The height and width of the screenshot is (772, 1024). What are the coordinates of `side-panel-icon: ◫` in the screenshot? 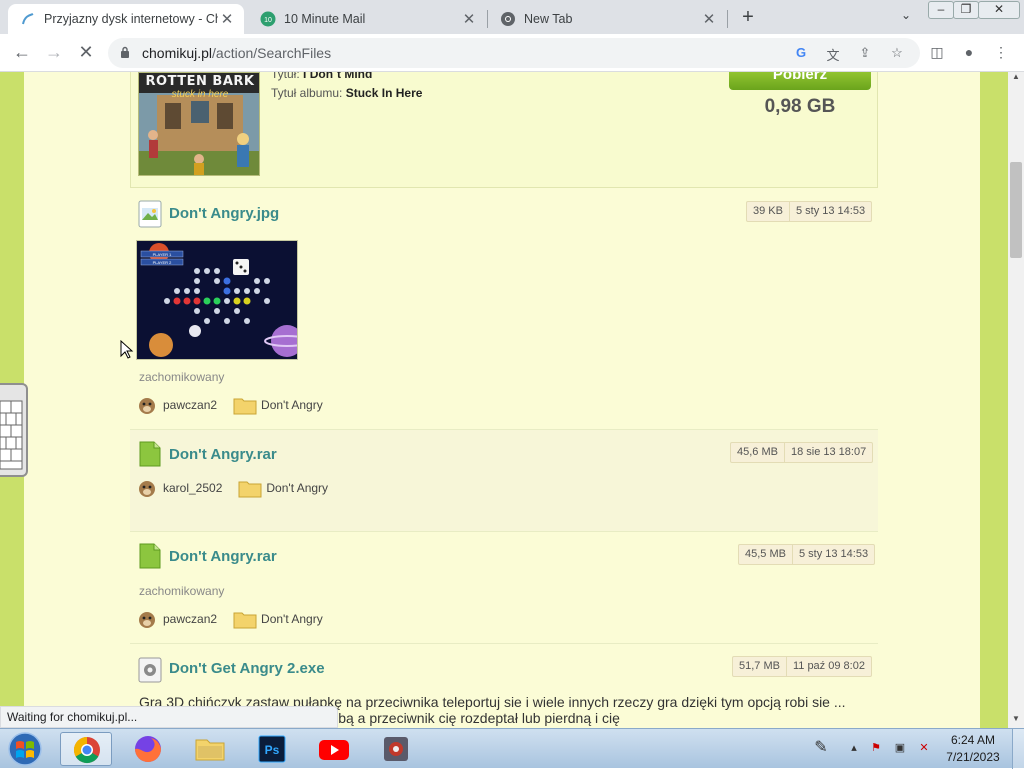 It's located at (937, 53).